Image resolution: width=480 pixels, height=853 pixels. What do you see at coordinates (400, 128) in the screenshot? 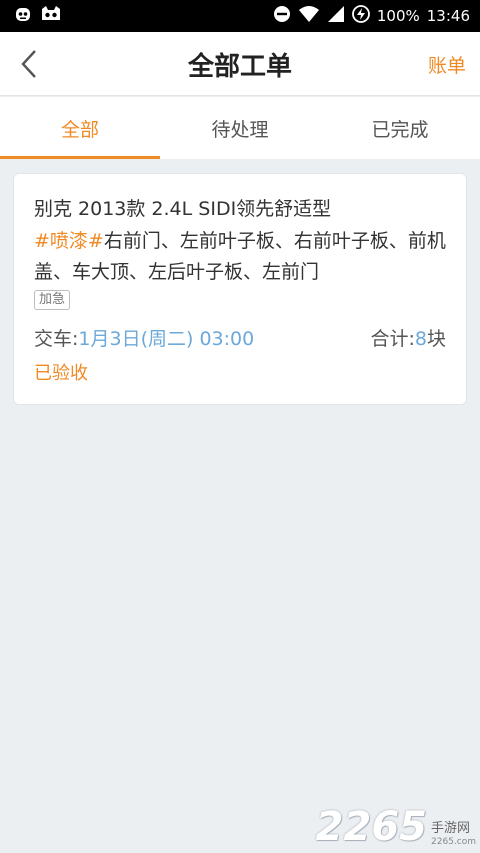
I see `tab-completed: 已完成` at bounding box center [400, 128].